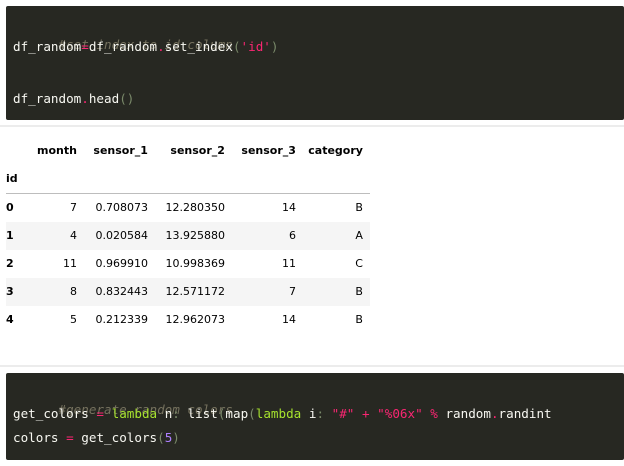 This screenshot has width=624, height=466. Describe the element at coordinates (73, 207) in the screenshot. I see `cell-month: 7` at that location.